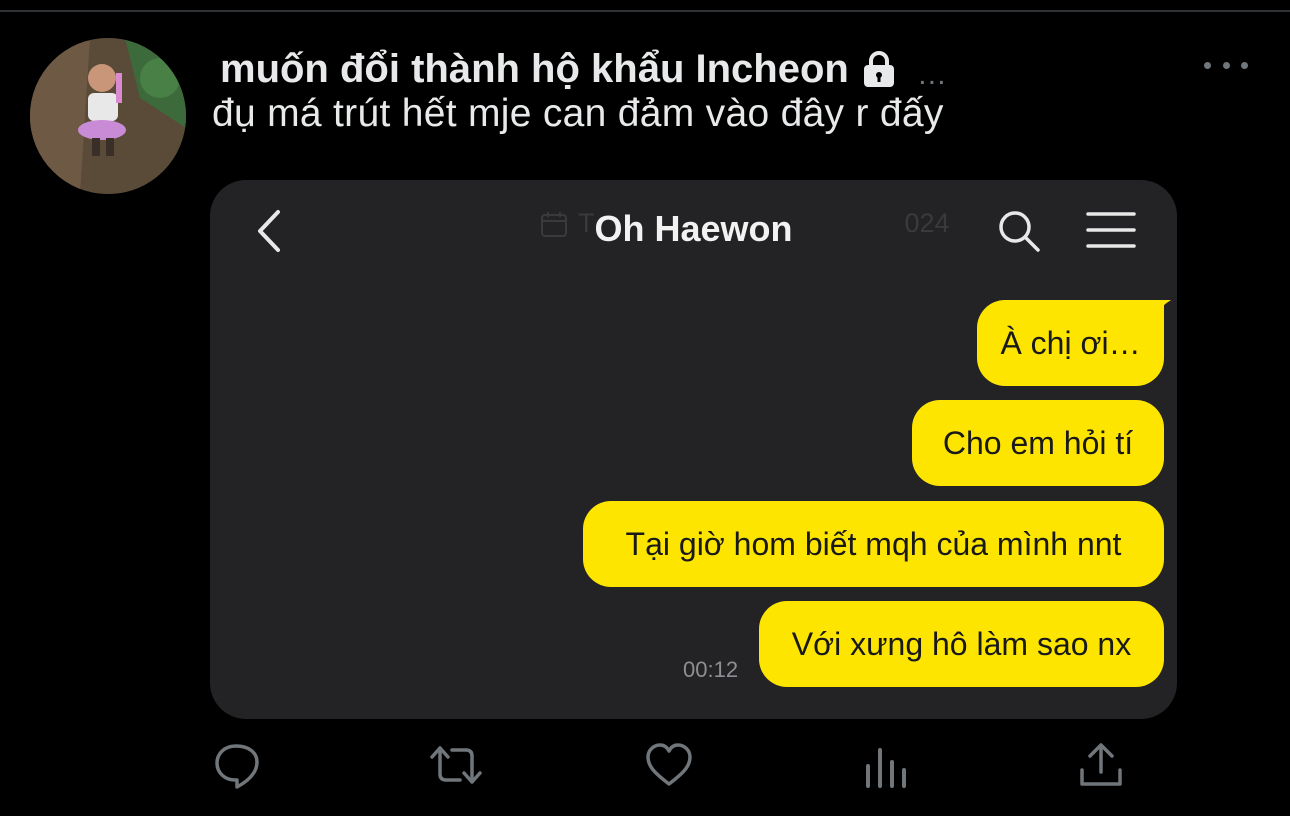 This screenshot has width=1290, height=816. What do you see at coordinates (873, 544) in the screenshot?
I see `message-bubble: Tại giờ hom biết mqh của mình nnt` at bounding box center [873, 544].